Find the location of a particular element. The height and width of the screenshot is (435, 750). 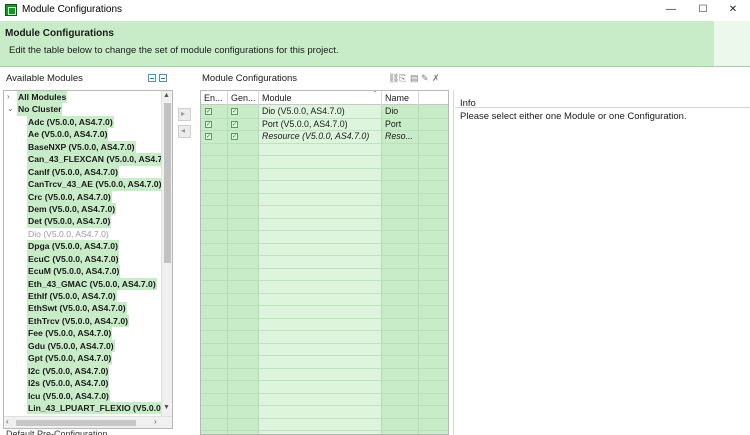

expand-all-icon is located at coordinates (152, 78).